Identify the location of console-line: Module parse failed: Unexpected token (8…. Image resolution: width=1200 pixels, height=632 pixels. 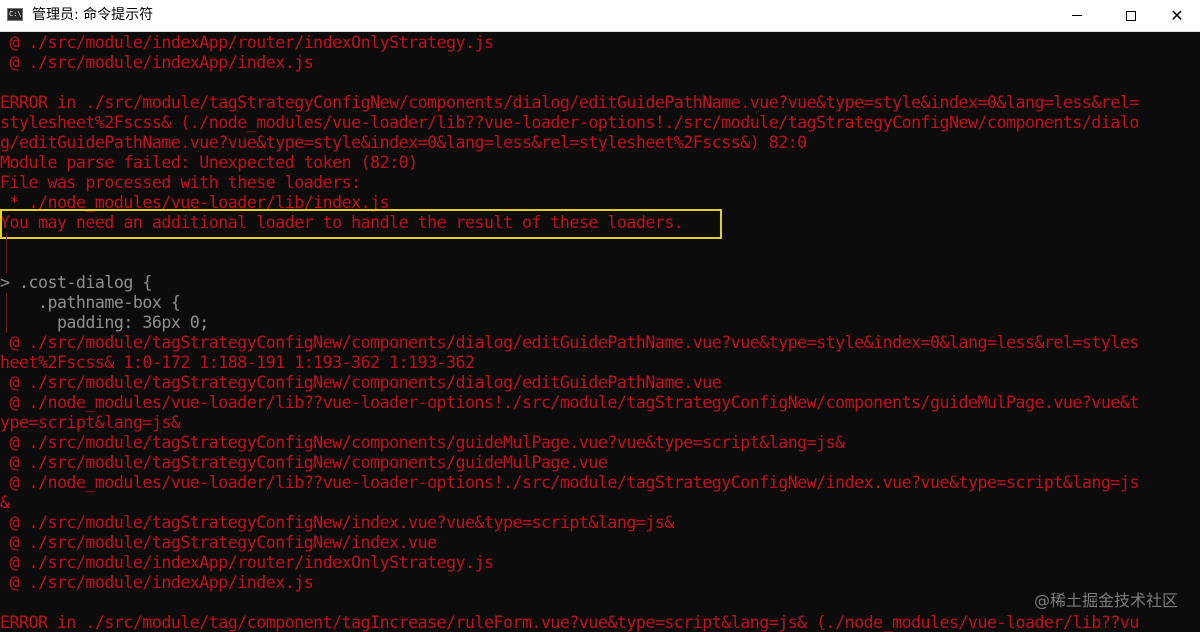
(209, 162).